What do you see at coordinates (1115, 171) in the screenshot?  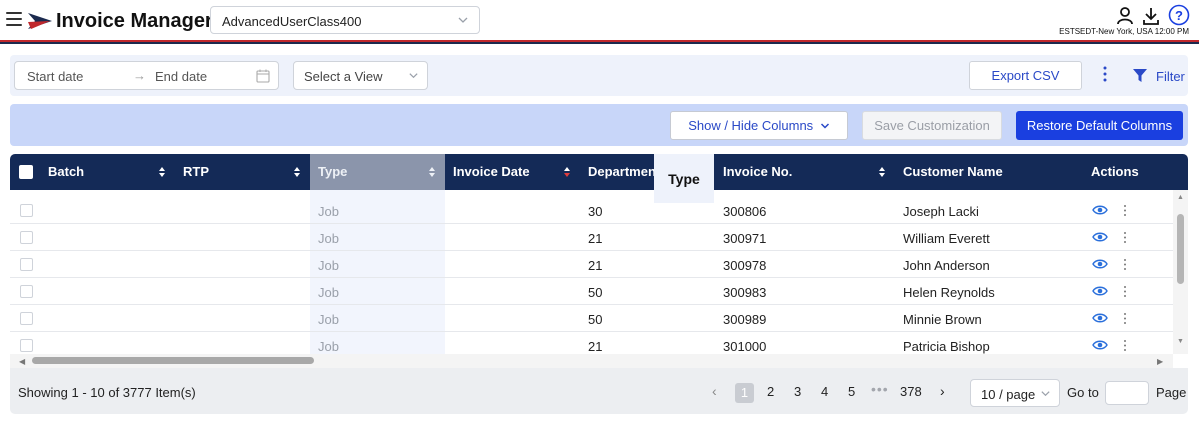 I see `column-label: Actions` at bounding box center [1115, 171].